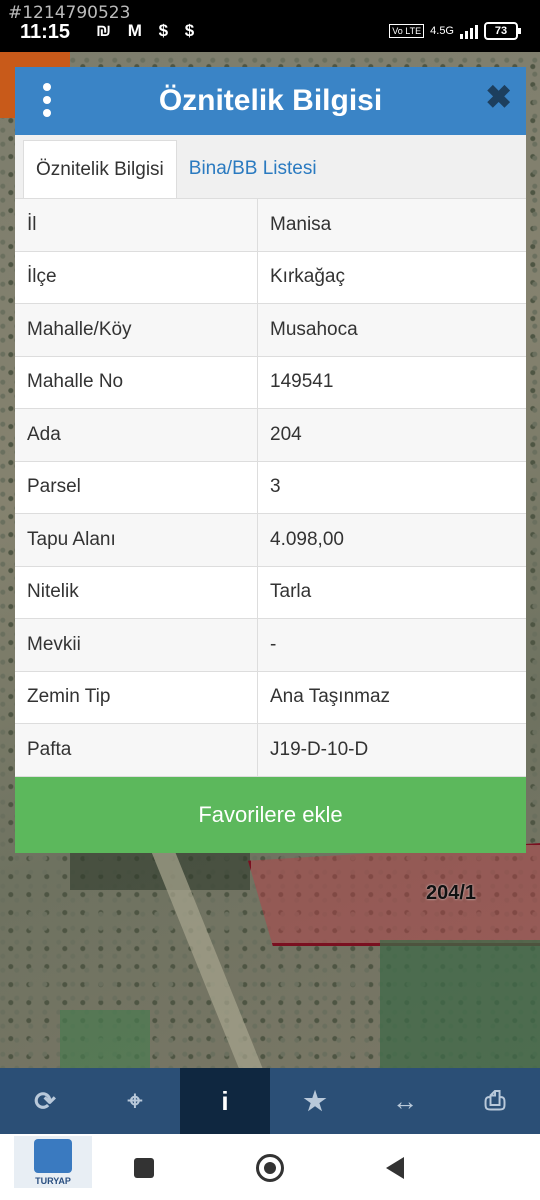 The width and height of the screenshot is (540, 1200). Describe the element at coordinates (270, 814) in the screenshot. I see `add-to-favorites-button: Favorilere ekle` at that location.